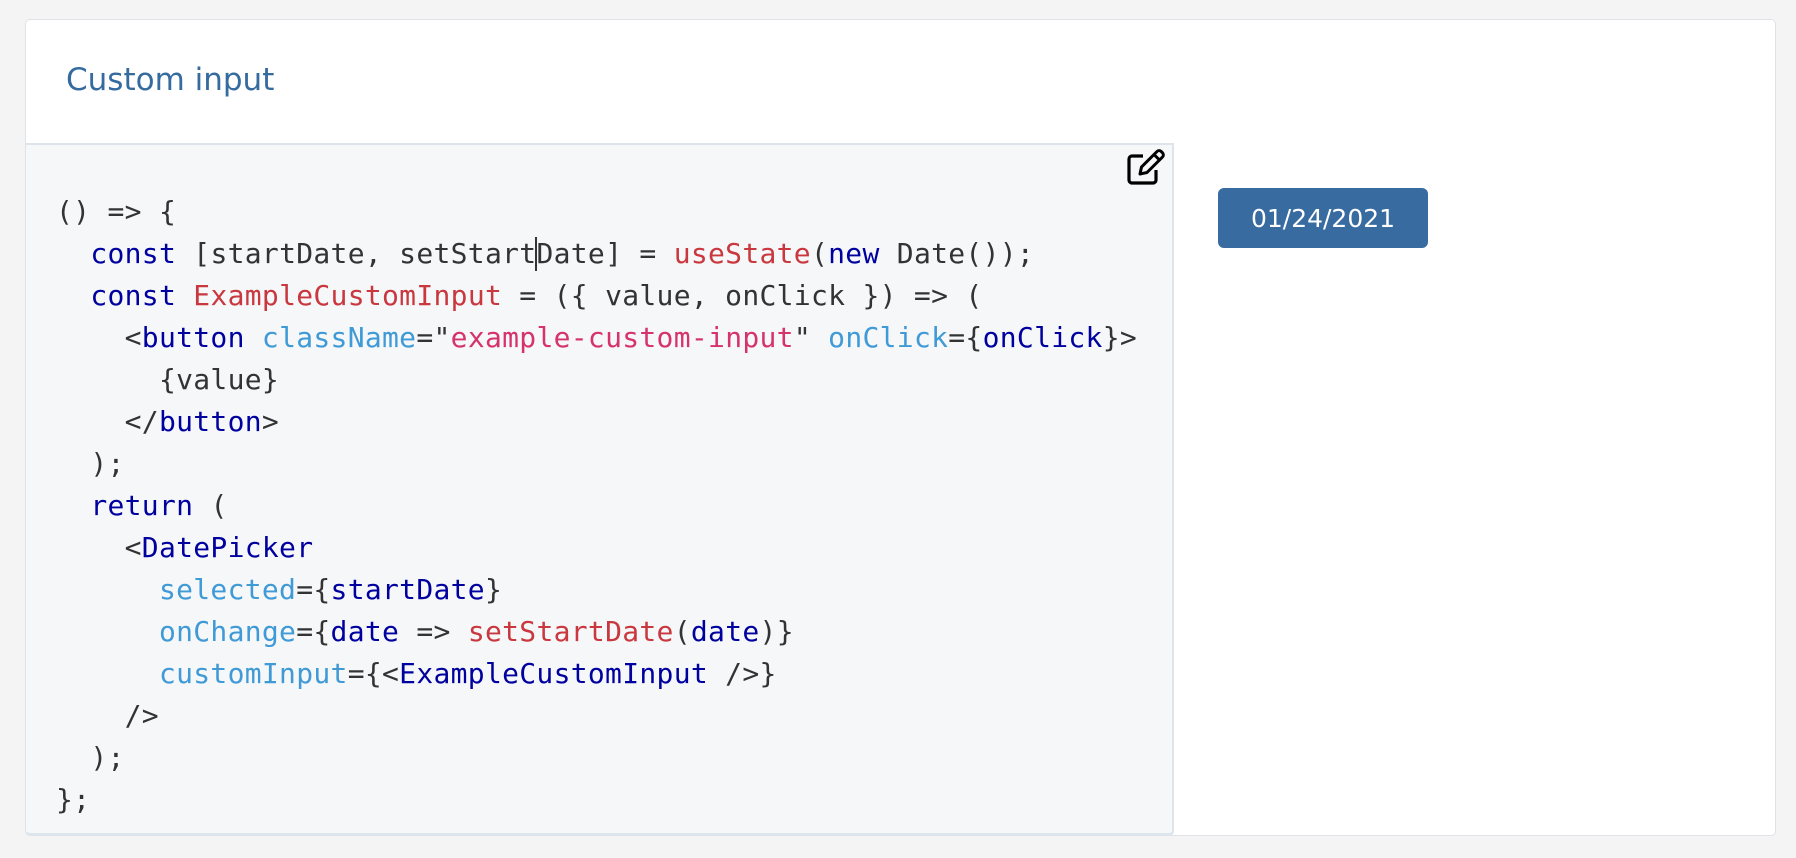 Image resolution: width=1796 pixels, height=858 pixels. Describe the element at coordinates (570, 631) in the screenshot. I see `code-token: setStartDate` at that location.